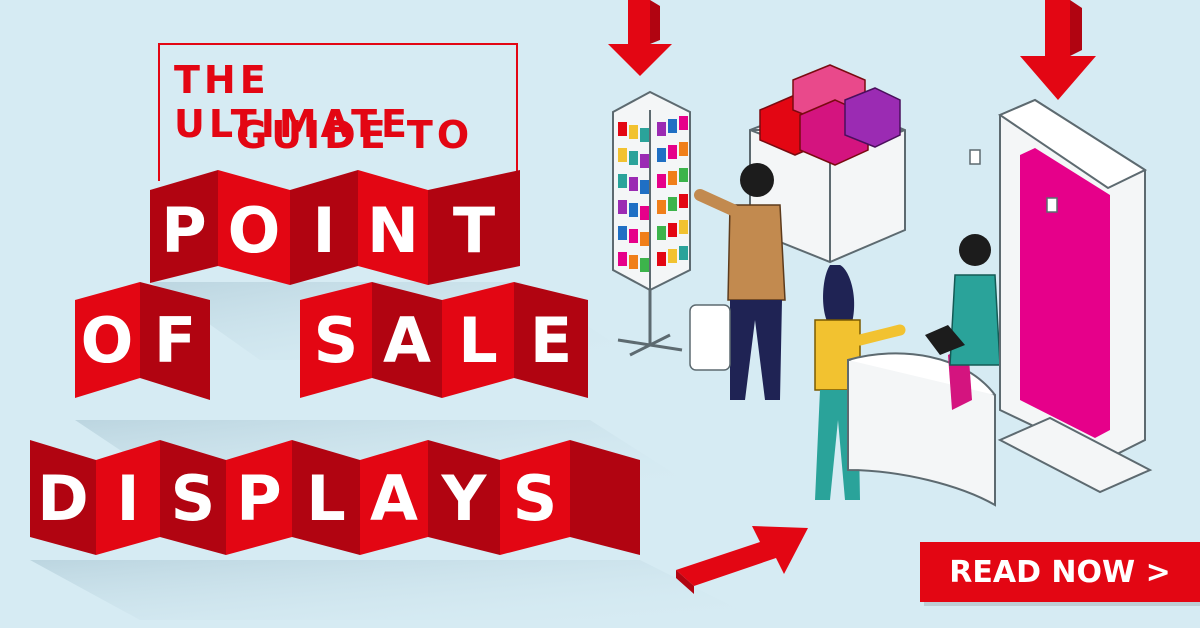  I want to click on tile-letter: E, so click(551, 340).